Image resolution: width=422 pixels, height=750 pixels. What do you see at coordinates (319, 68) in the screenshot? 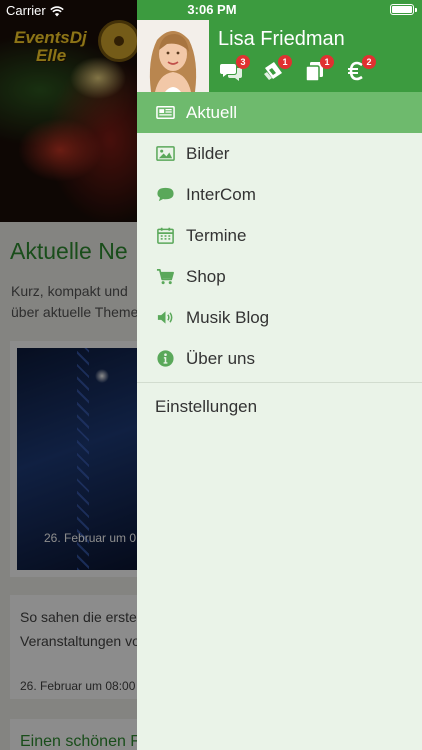
I see `copies-button: 1` at bounding box center [319, 68].